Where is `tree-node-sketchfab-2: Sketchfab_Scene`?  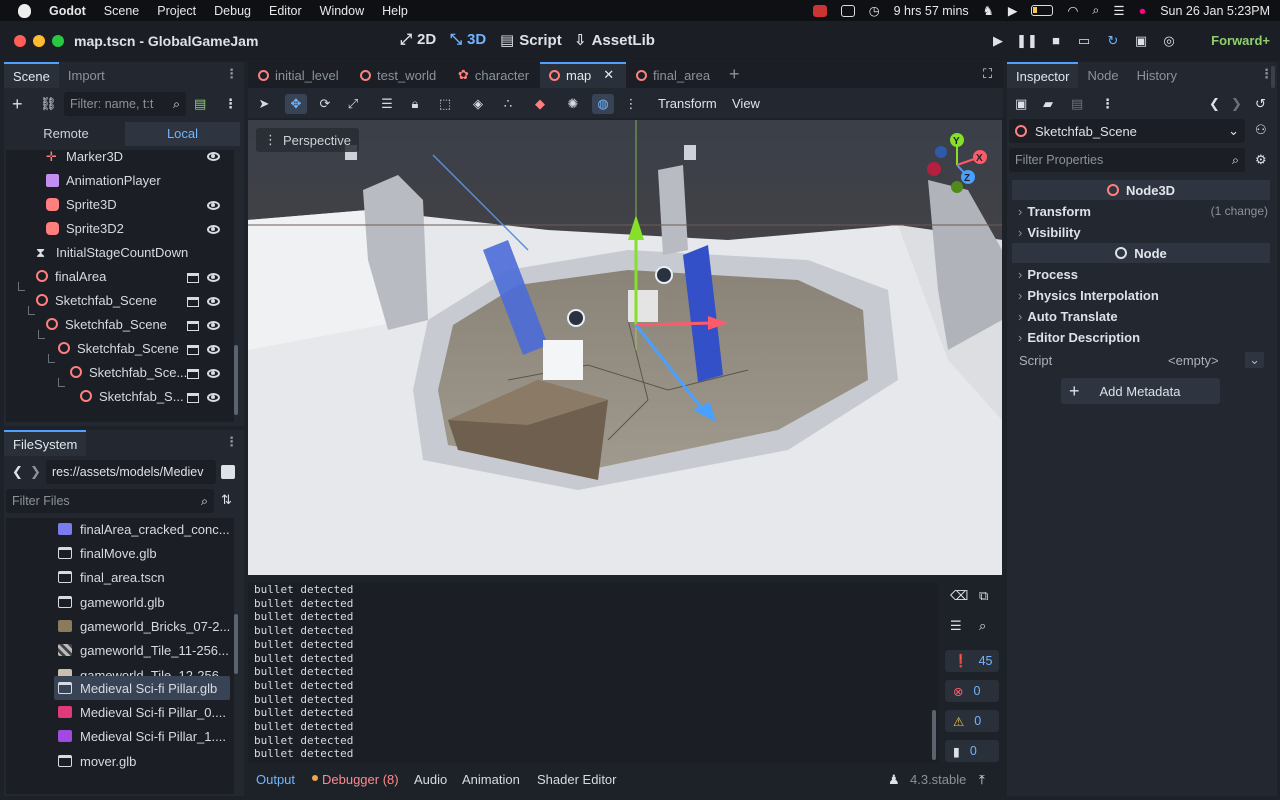 tree-node-sketchfab-2: Sketchfab_Scene is located at coordinates (106, 324).